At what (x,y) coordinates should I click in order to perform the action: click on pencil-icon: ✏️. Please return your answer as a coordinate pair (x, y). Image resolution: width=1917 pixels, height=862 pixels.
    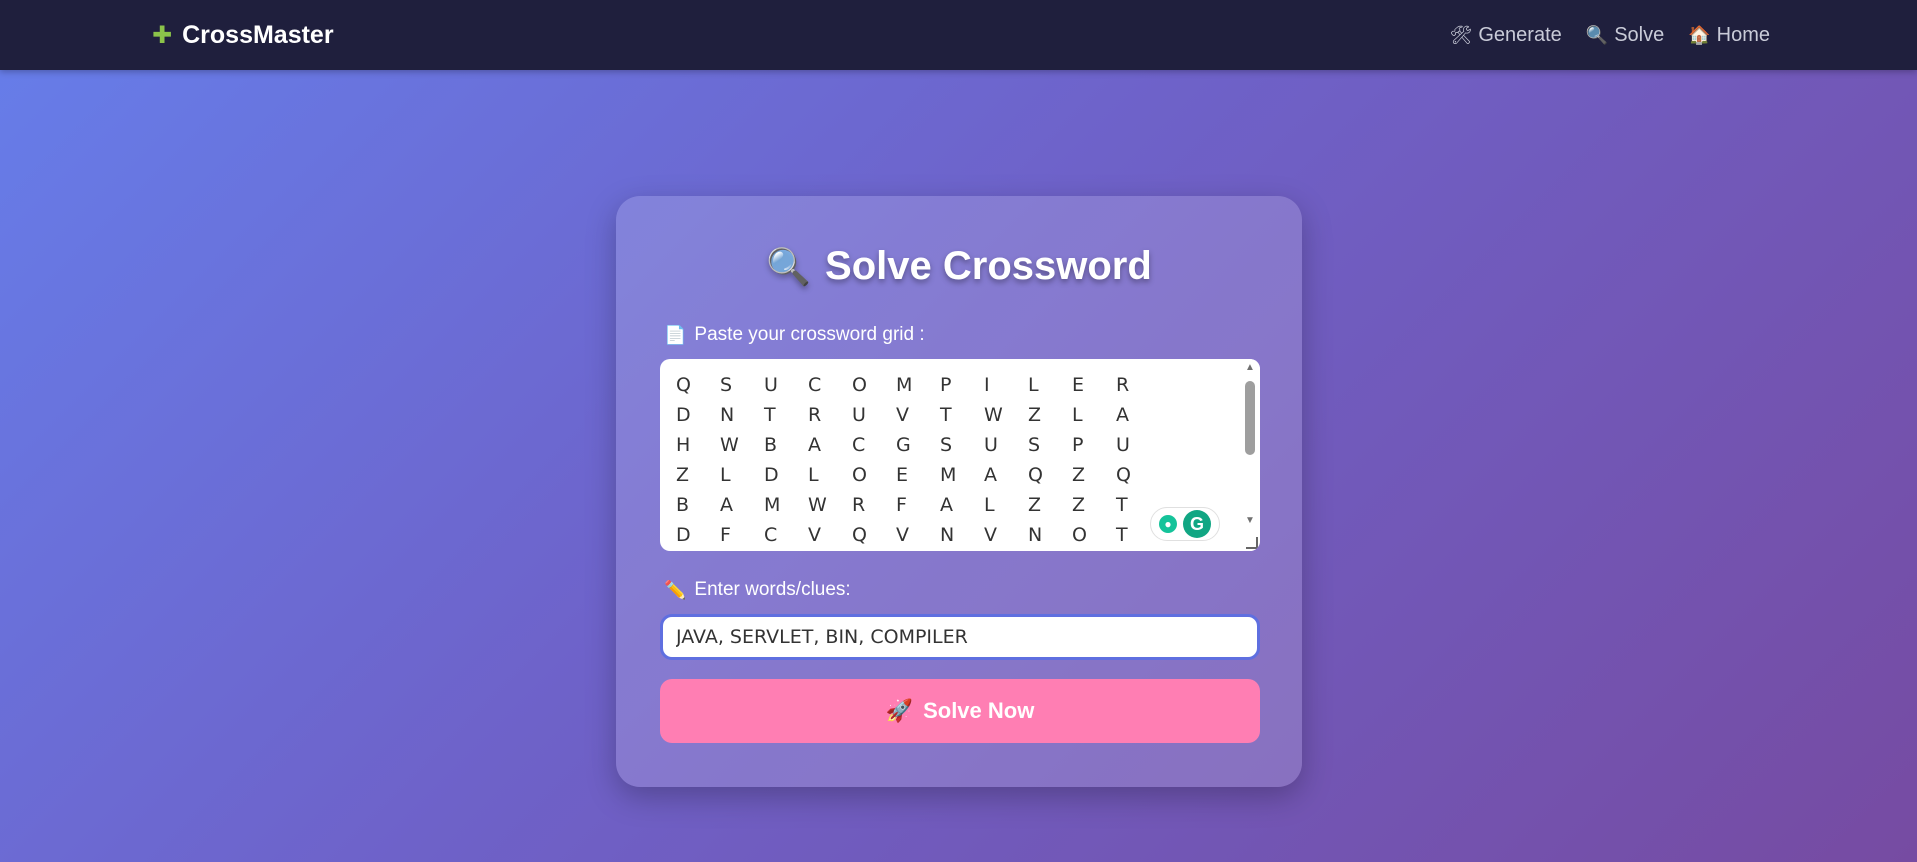
    Looking at the image, I should click on (675, 589).